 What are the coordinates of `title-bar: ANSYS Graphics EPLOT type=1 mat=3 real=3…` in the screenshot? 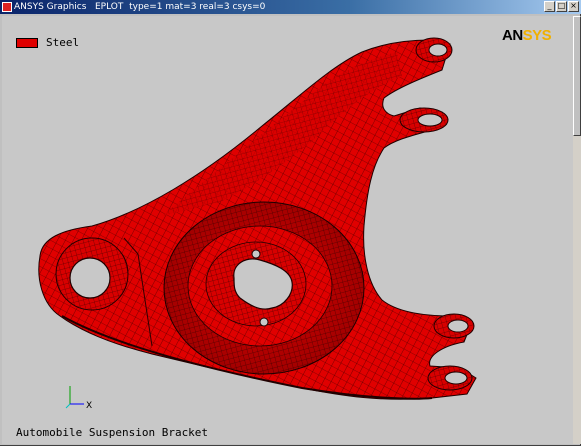 It's located at (290, 7).